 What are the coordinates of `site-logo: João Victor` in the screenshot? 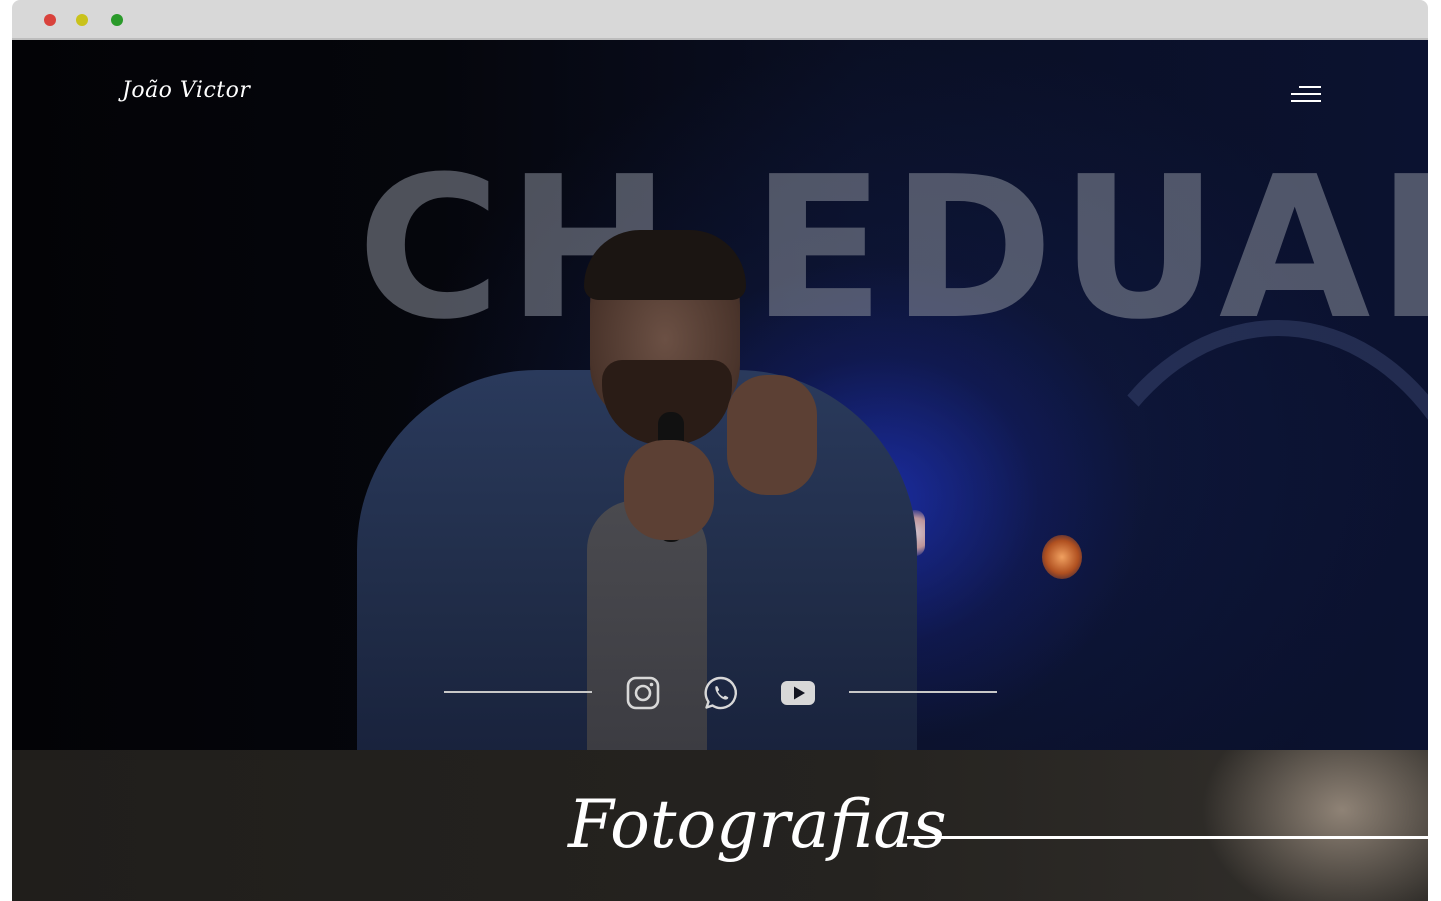 It's located at (186, 90).